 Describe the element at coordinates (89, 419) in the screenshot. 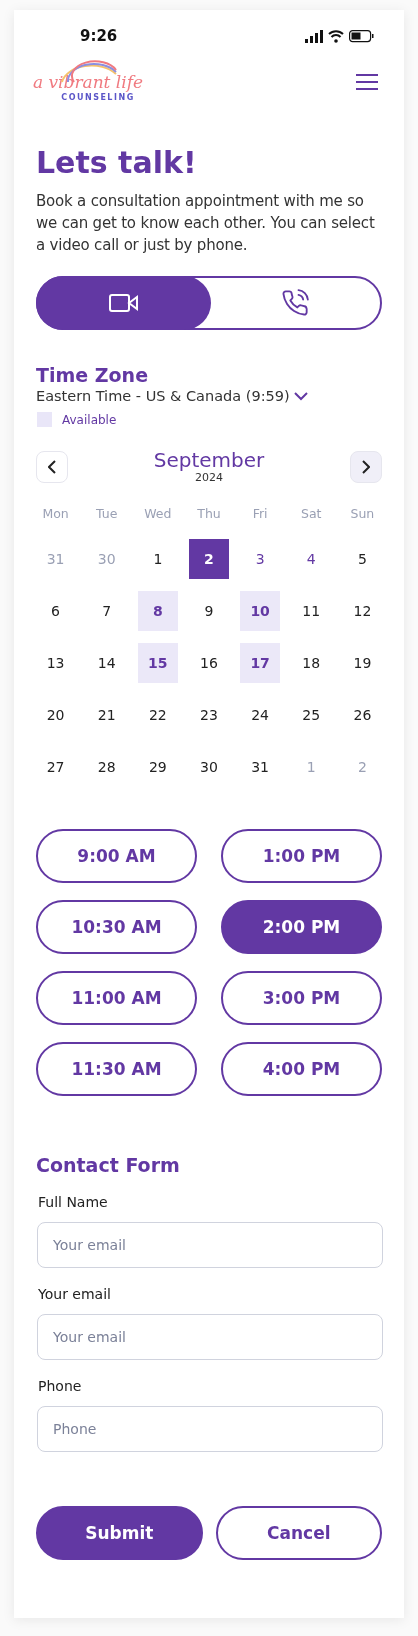

I see `legend-label: Available` at that location.